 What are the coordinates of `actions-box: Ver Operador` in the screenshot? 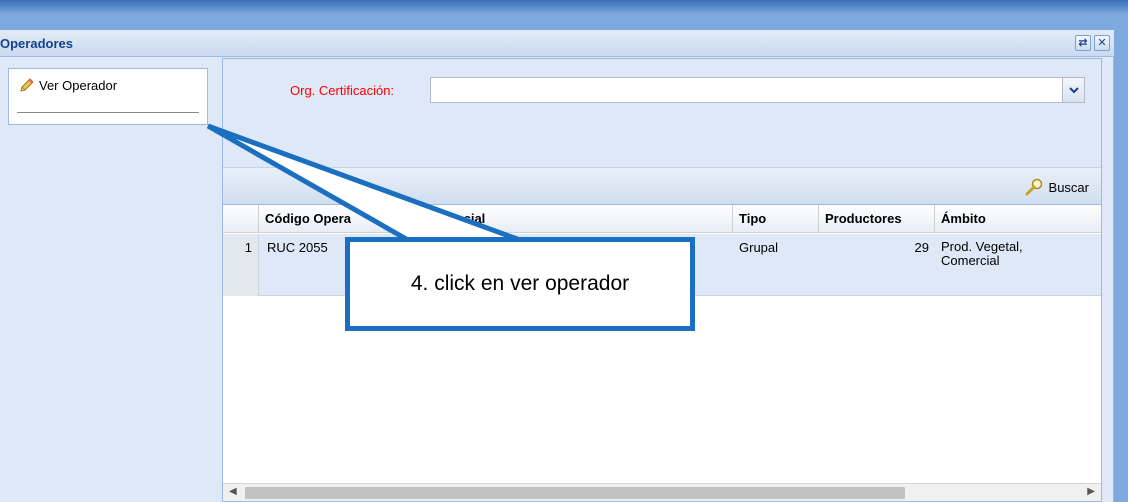 It's located at (108, 96).